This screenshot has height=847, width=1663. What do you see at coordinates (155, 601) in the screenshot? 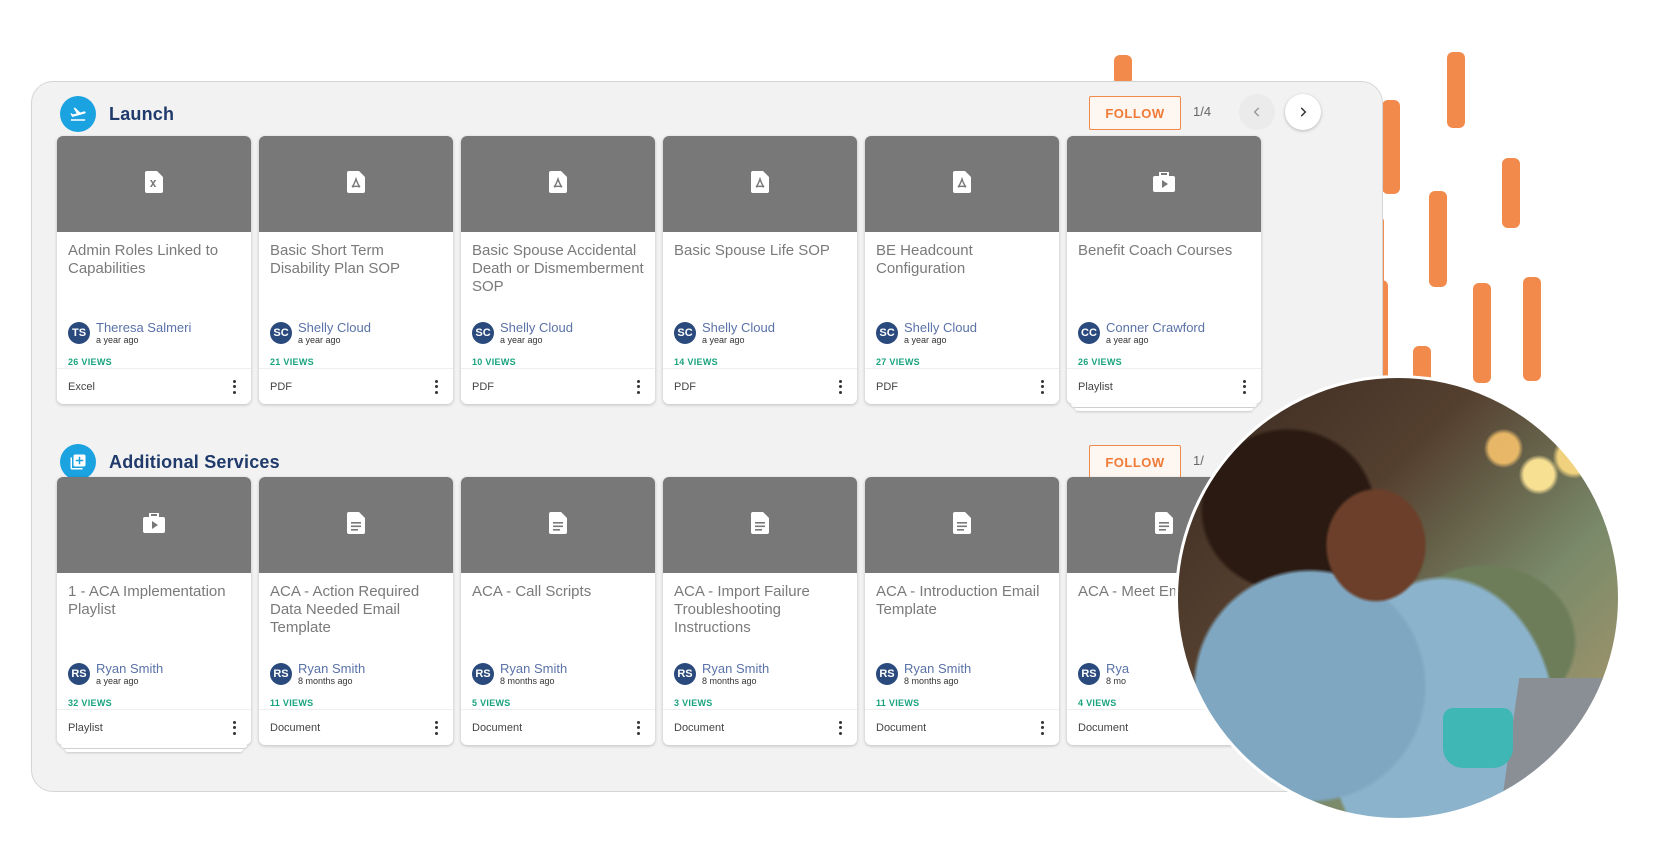
I see `card-title: 1 - ACA Implementation Playlist` at bounding box center [155, 601].